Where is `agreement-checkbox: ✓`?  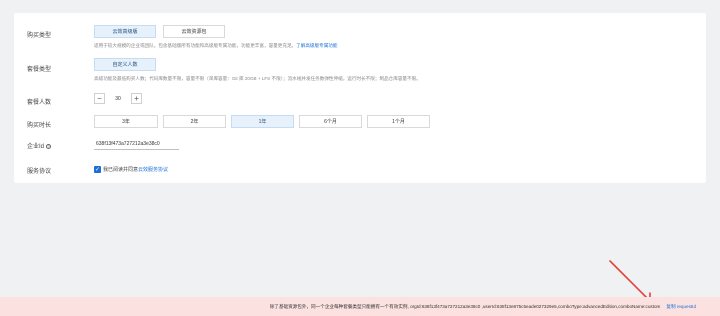
agreement-checkbox: ✓ is located at coordinates (97, 169).